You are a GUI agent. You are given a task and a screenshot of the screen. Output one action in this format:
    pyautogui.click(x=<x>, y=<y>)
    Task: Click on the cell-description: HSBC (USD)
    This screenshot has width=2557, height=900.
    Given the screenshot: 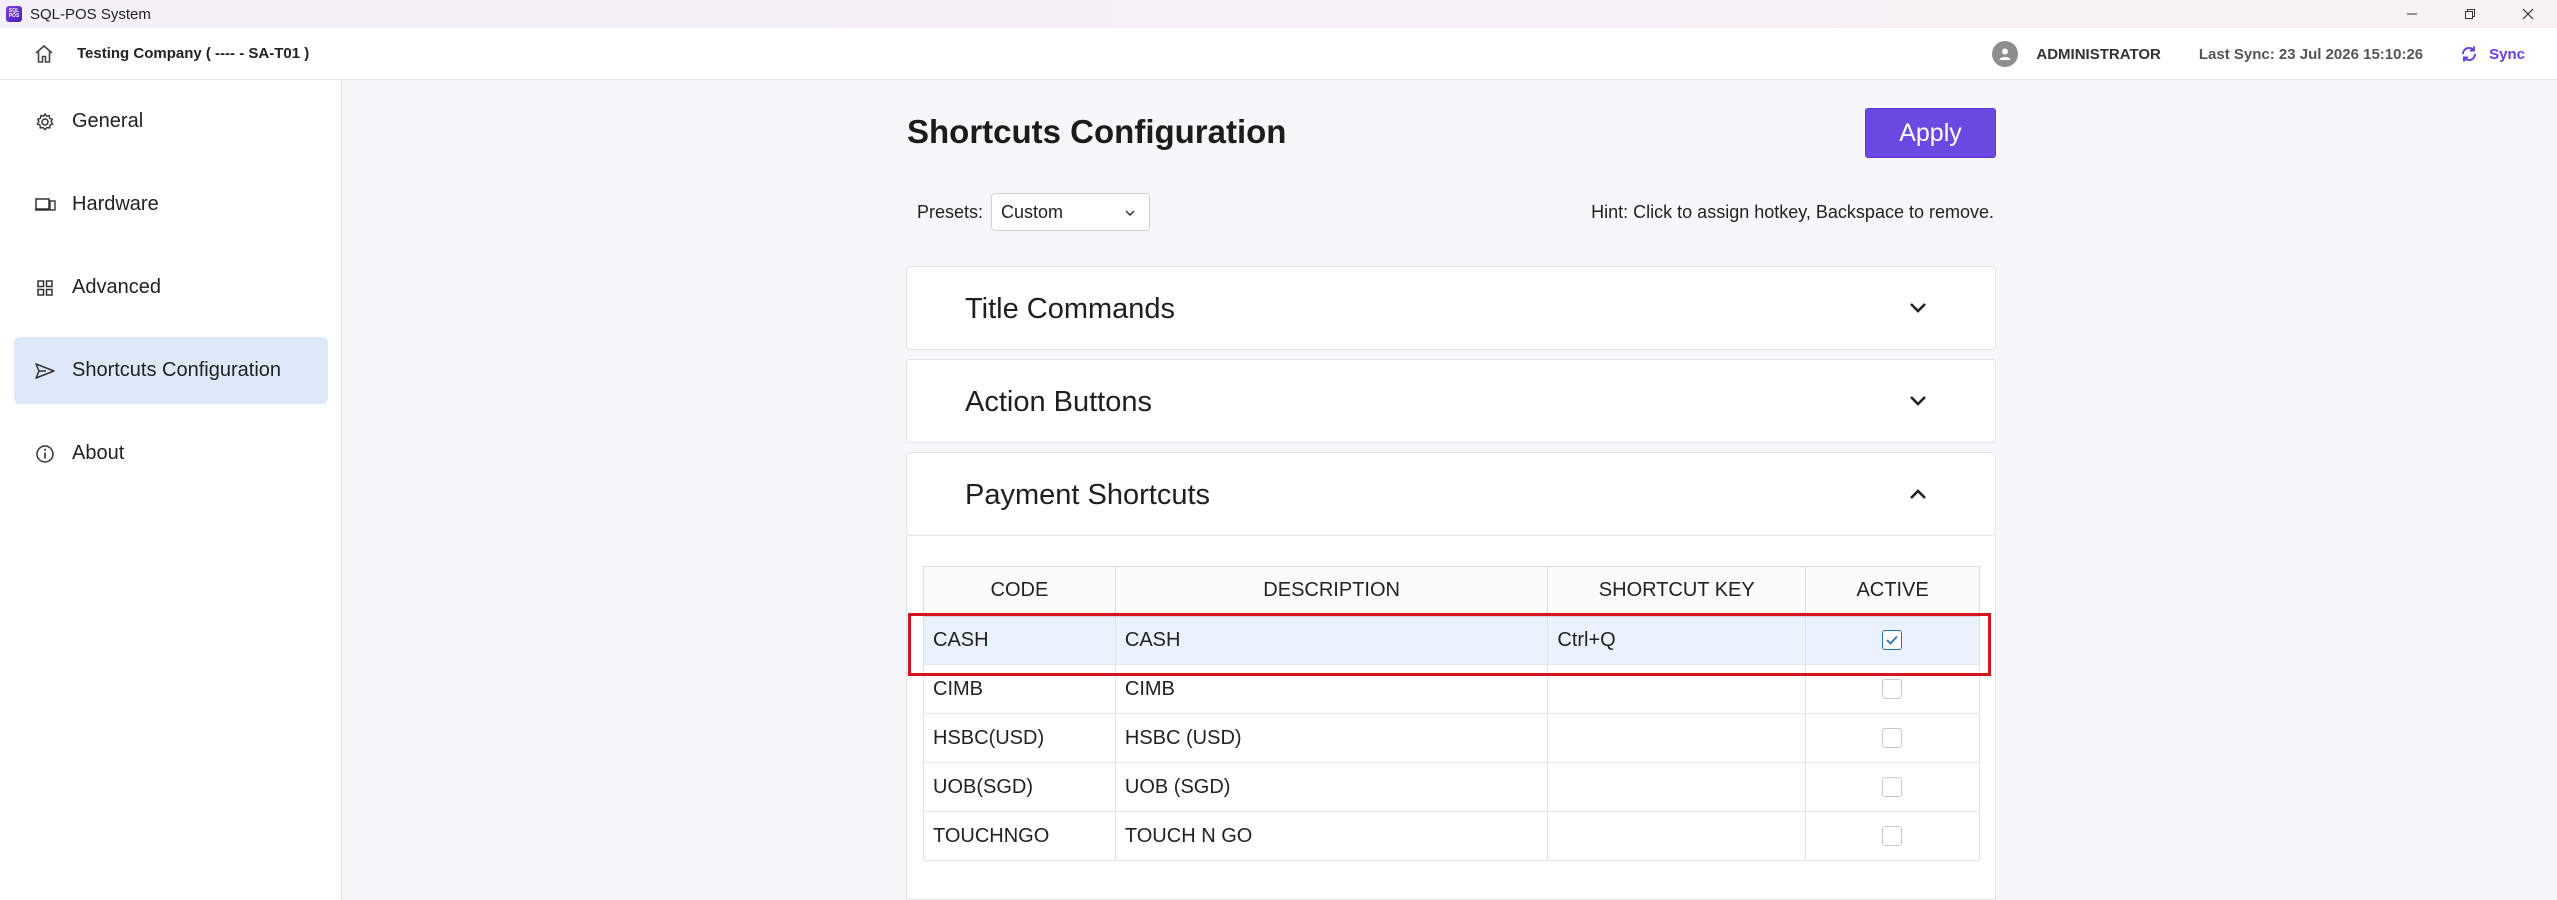 What is the action you would take?
    pyautogui.click(x=1332, y=738)
    